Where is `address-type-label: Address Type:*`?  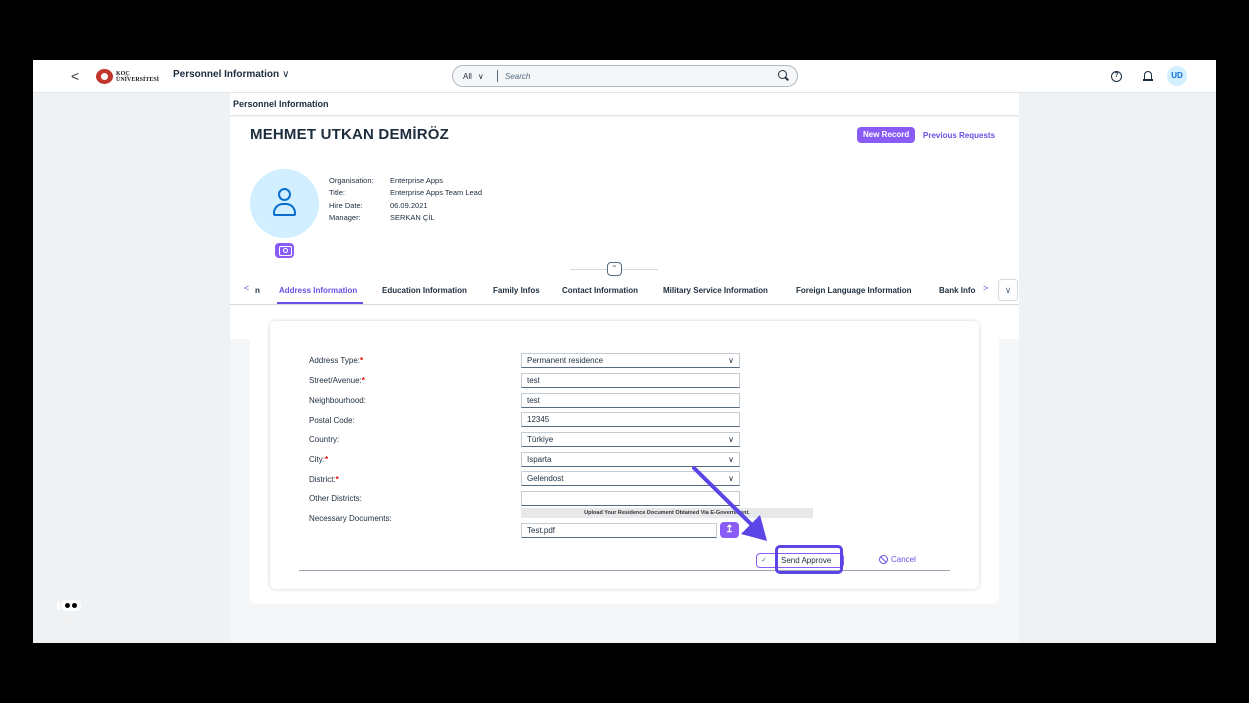
address-type-label: Address Type:* is located at coordinates (336, 360).